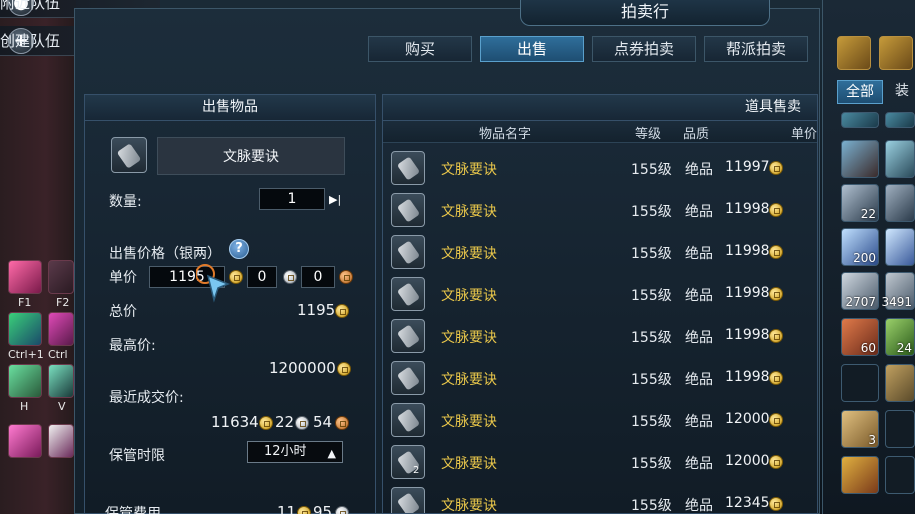  What do you see at coordinates (63, 302) in the screenshot?
I see `hotkey-label: F2` at bounding box center [63, 302].